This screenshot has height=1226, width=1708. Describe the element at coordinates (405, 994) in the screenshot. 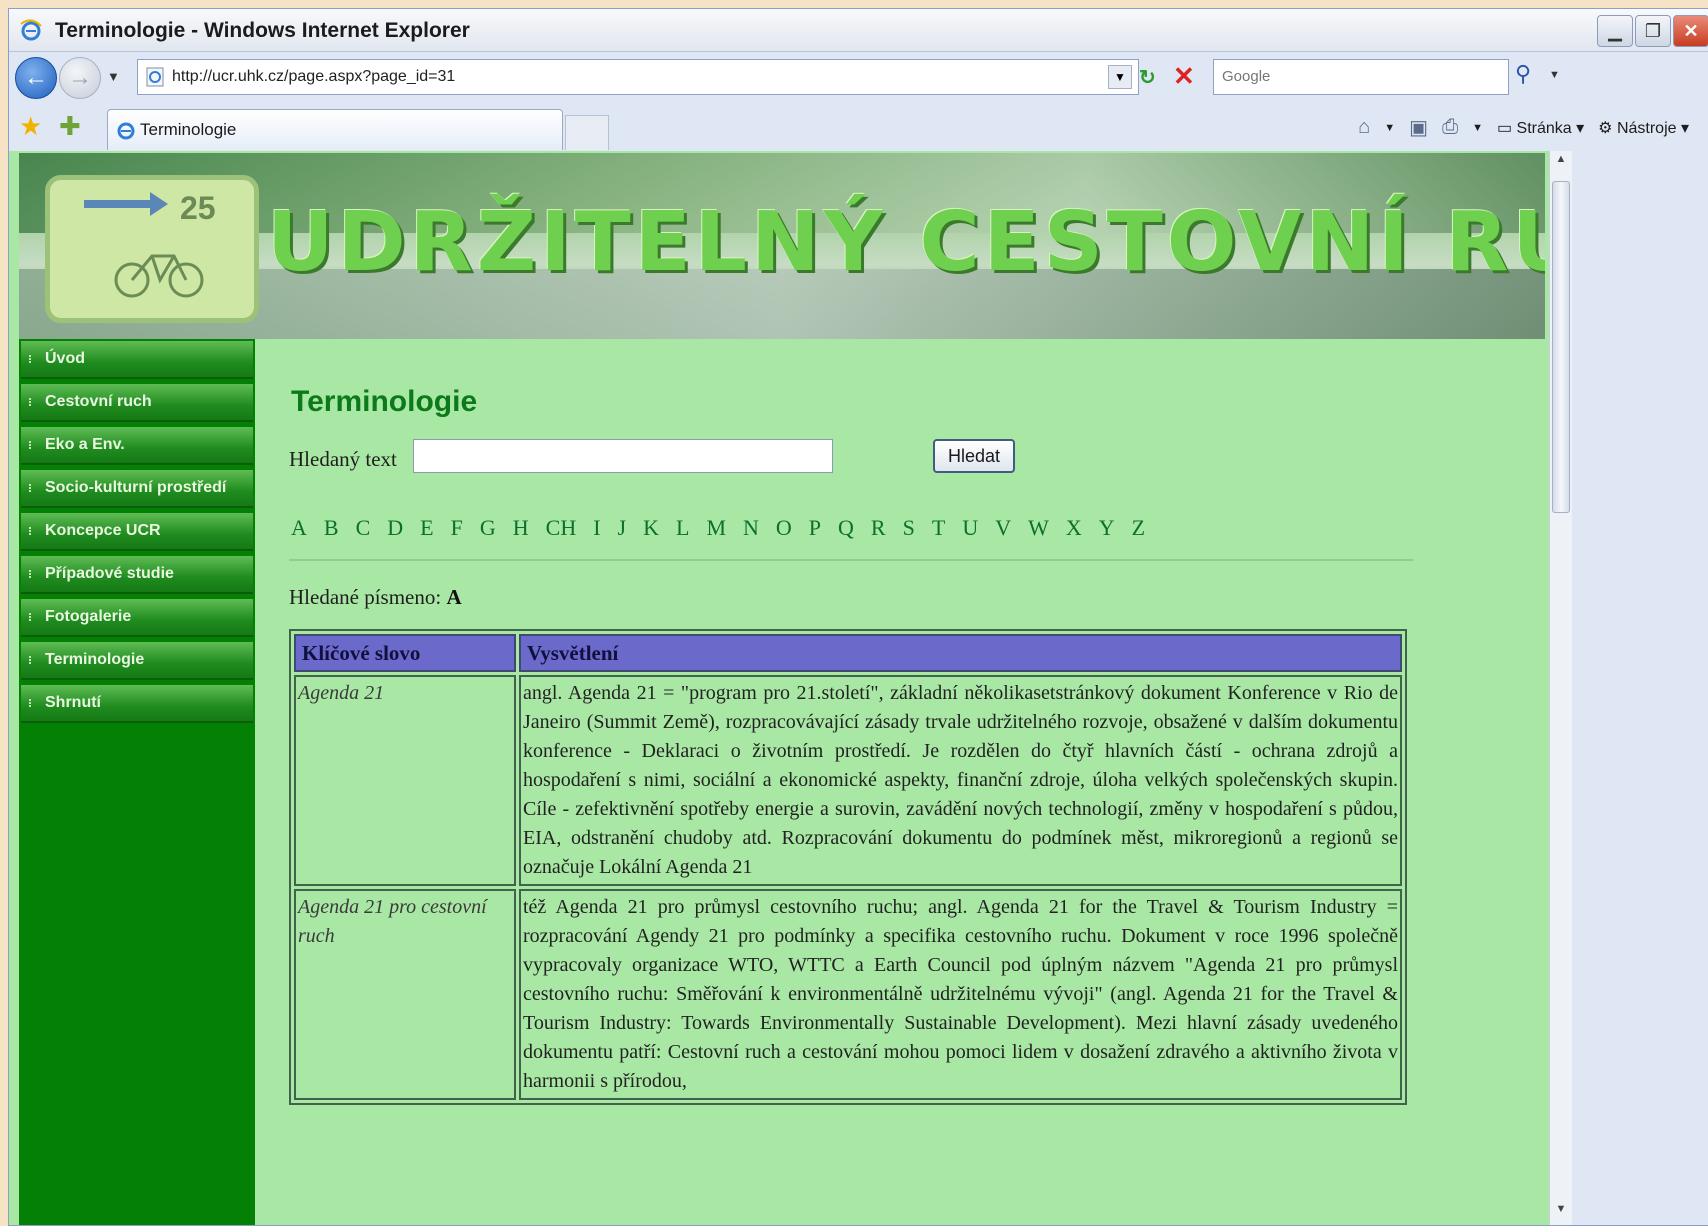

I see `keyword-cell: Agenda 21 pro cestovní ruch` at that location.